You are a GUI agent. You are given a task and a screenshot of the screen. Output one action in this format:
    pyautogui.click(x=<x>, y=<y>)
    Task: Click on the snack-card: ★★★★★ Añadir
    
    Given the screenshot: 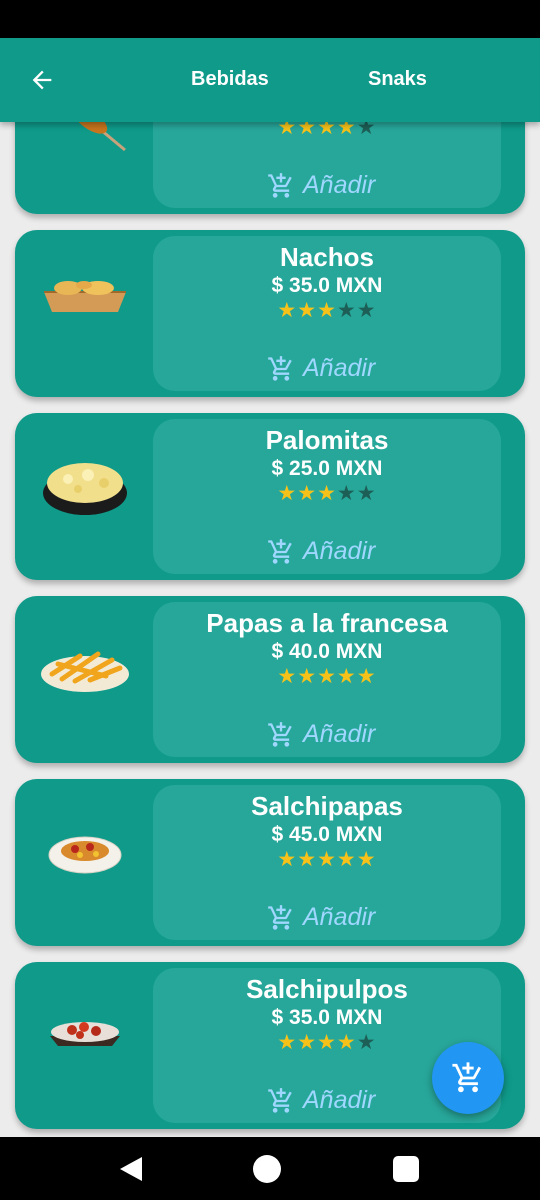 What is the action you would take?
    pyautogui.click(x=270, y=168)
    